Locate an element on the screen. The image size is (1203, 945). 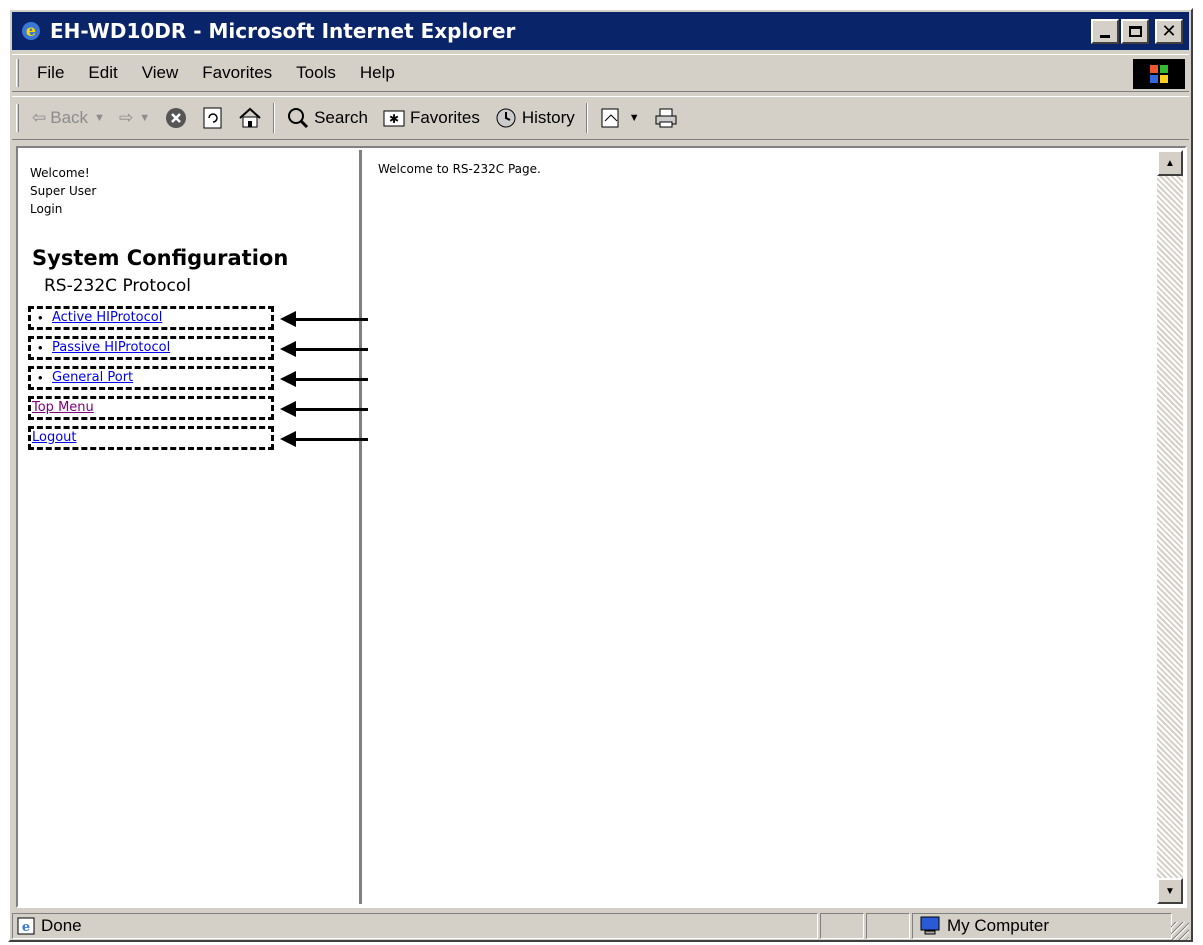
toolbar-grip is located at coordinates (17, 118).